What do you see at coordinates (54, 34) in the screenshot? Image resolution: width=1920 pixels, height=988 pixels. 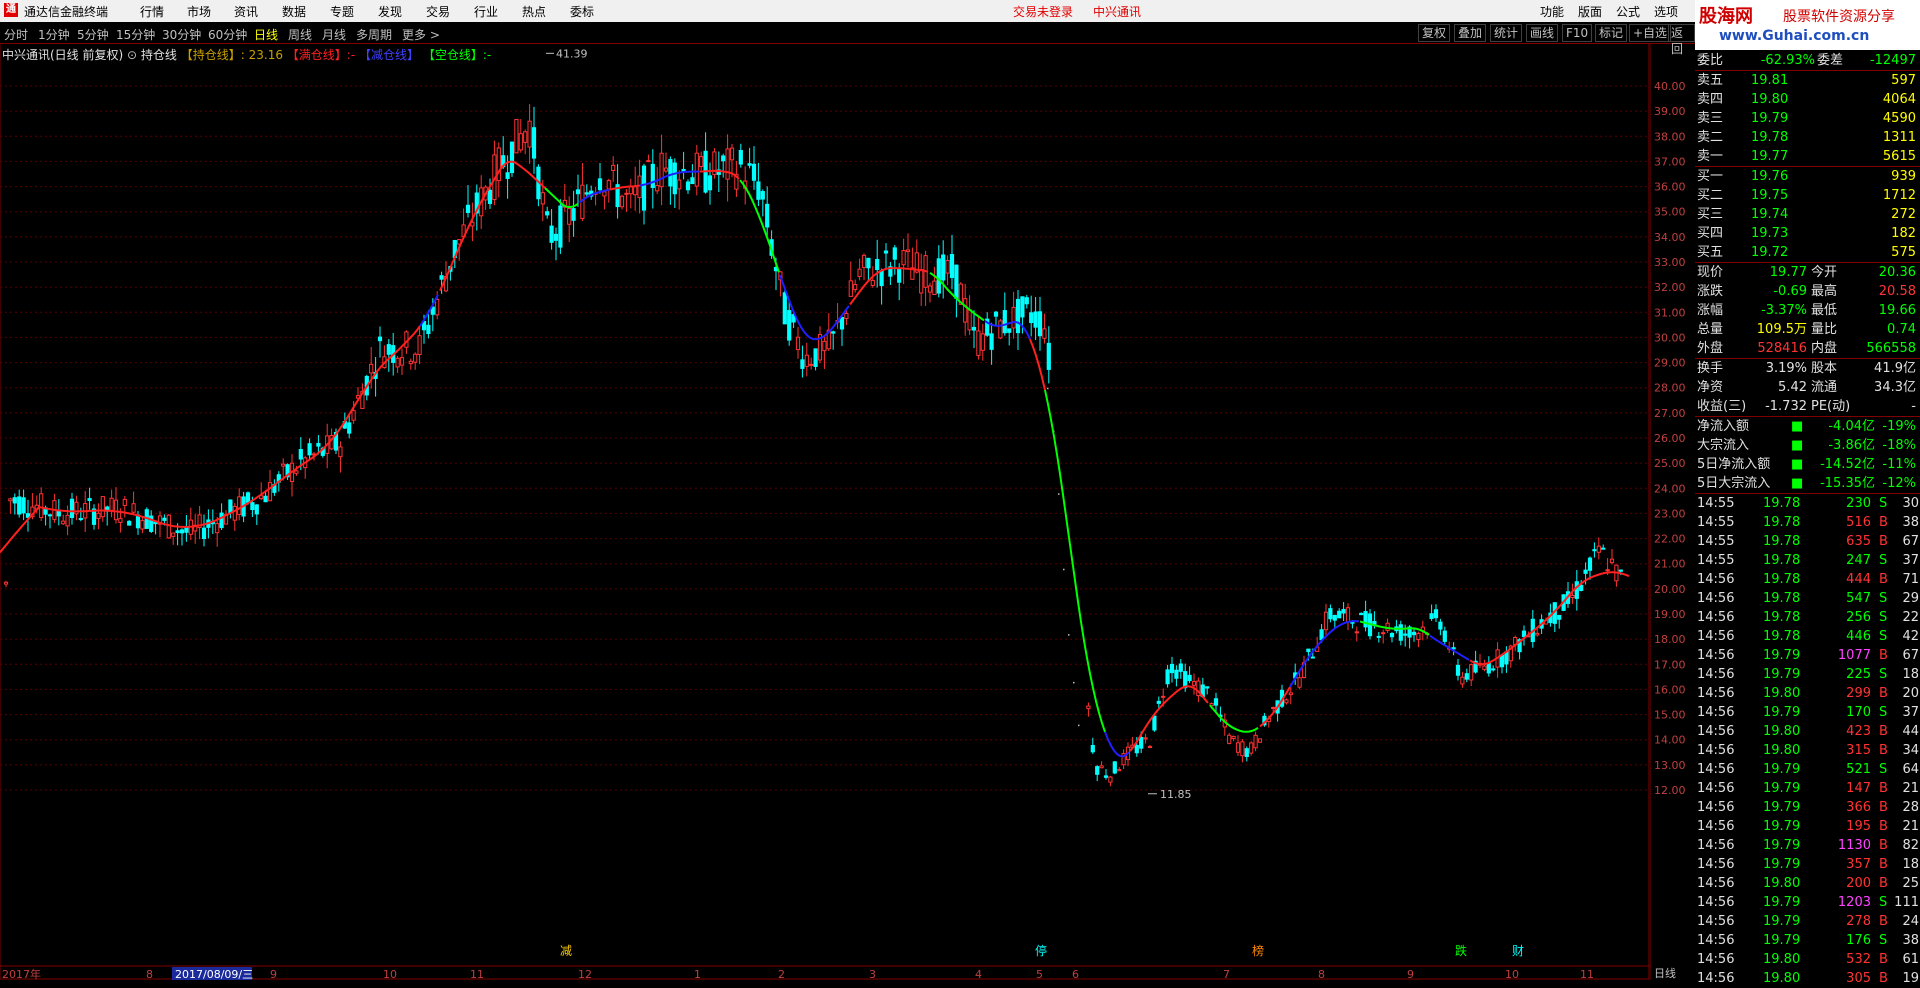 I see `period-1min: 1分钟` at bounding box center [54, 34].